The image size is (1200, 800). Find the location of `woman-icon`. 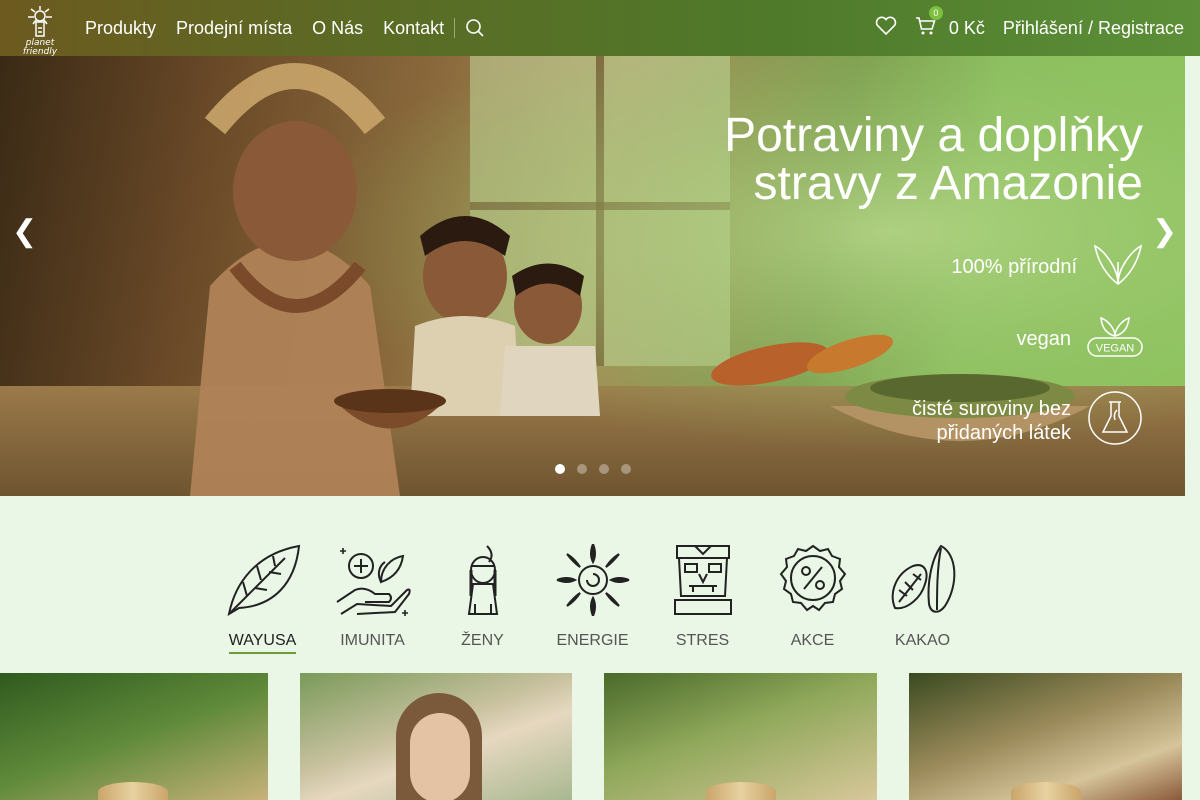

woman-icon is located at coordinates (482, 580).